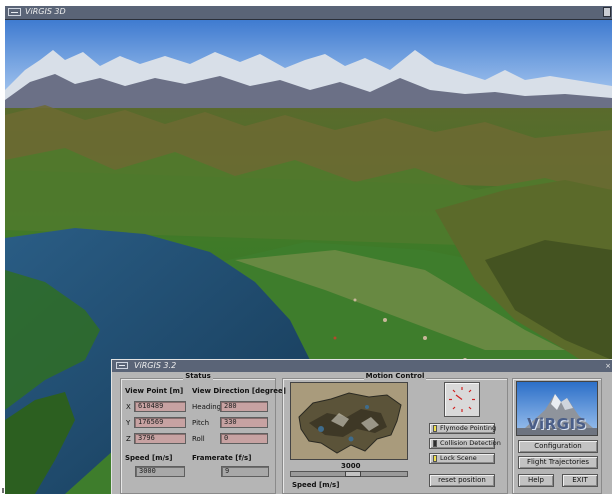 This screenshot has height=494, width=612. What do you see at coordinates (607, 12) in the screenshot?
I see `window-maximize-icon` at bounding box center [607, 12].